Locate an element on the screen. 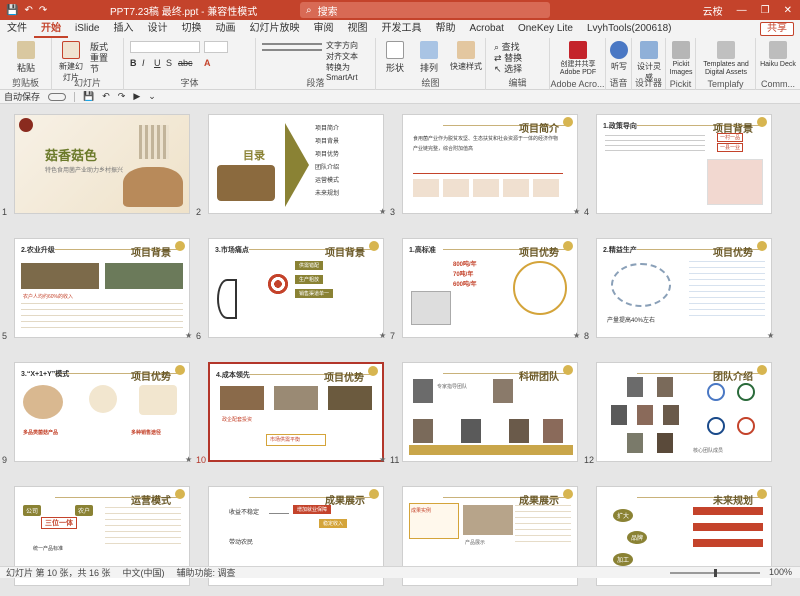  tab-view: 视图 is located at coordinates (357, 29).